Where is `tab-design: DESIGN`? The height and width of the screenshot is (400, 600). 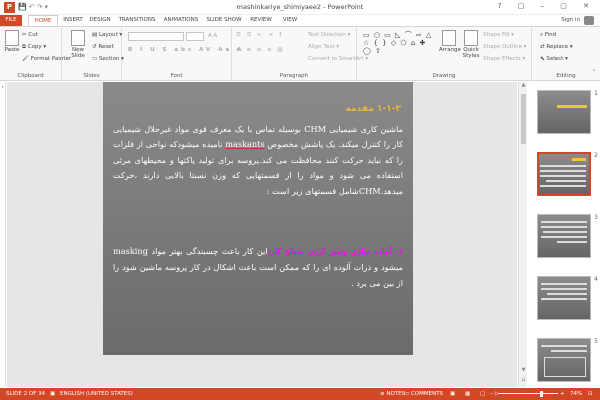 tab-design: DESIGN is located at coordinates (100, 20).